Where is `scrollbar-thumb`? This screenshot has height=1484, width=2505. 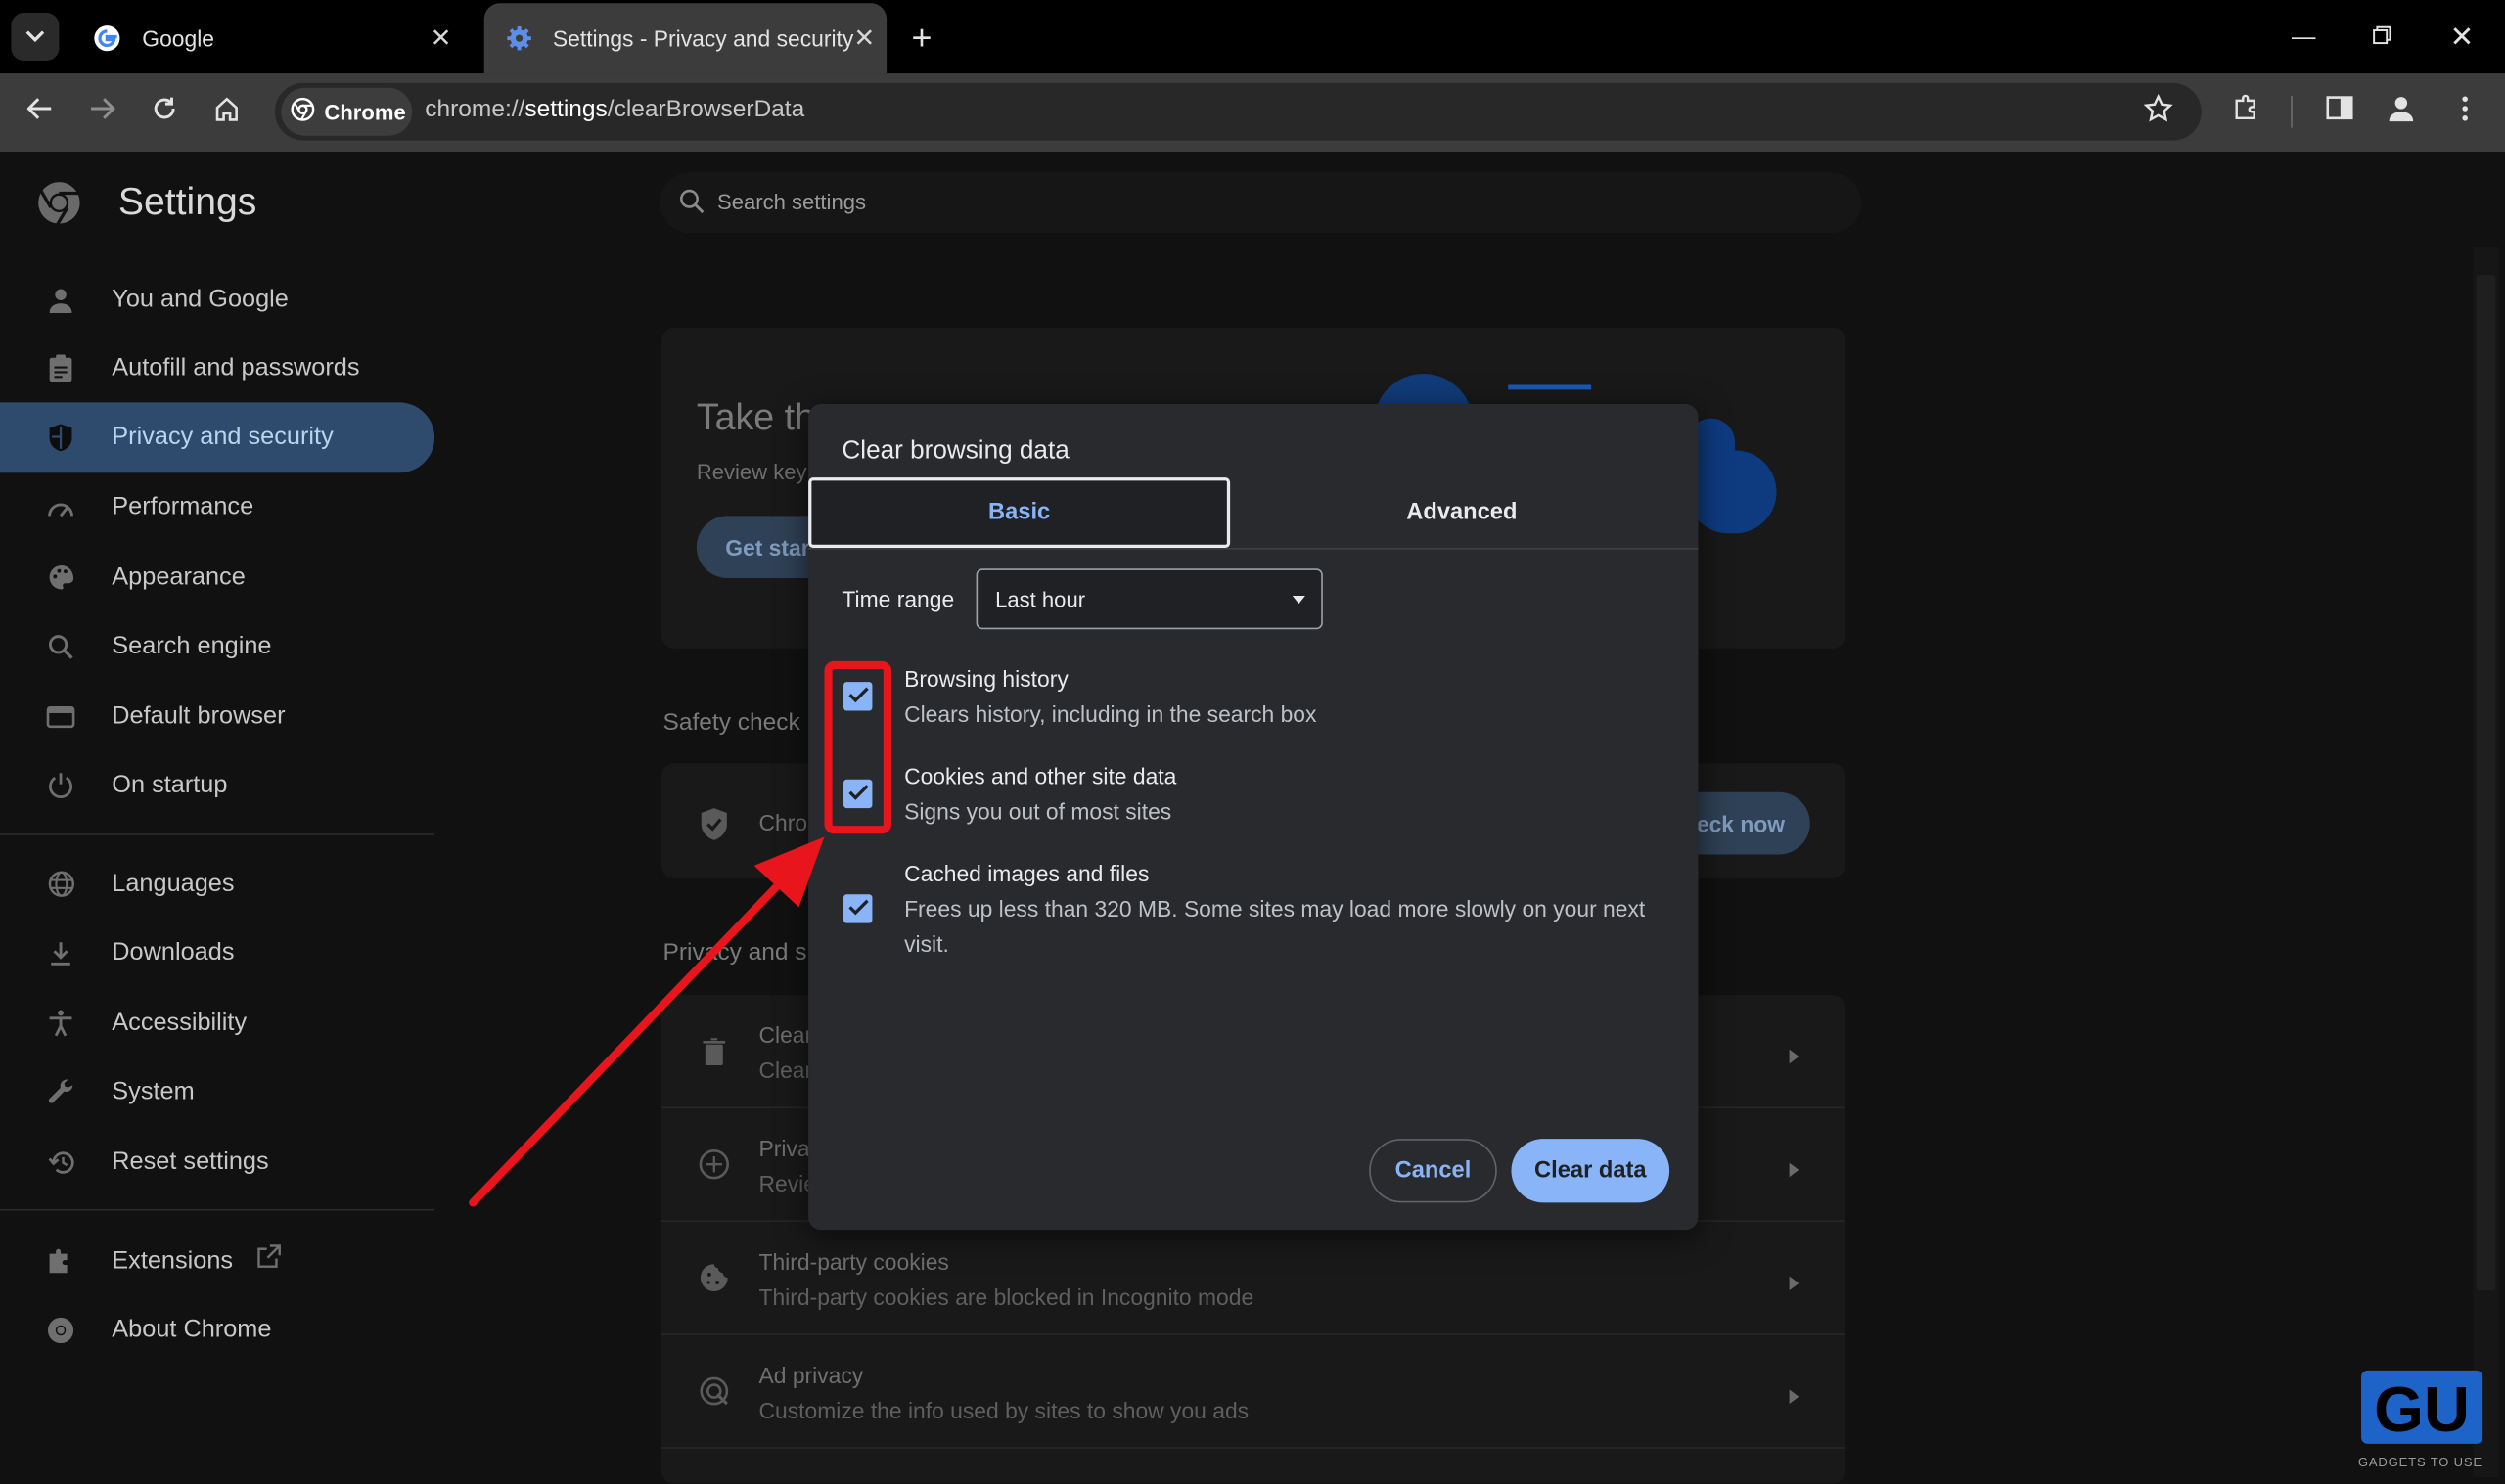 scrollbar-thumb is located at coordinates (2486, 782).